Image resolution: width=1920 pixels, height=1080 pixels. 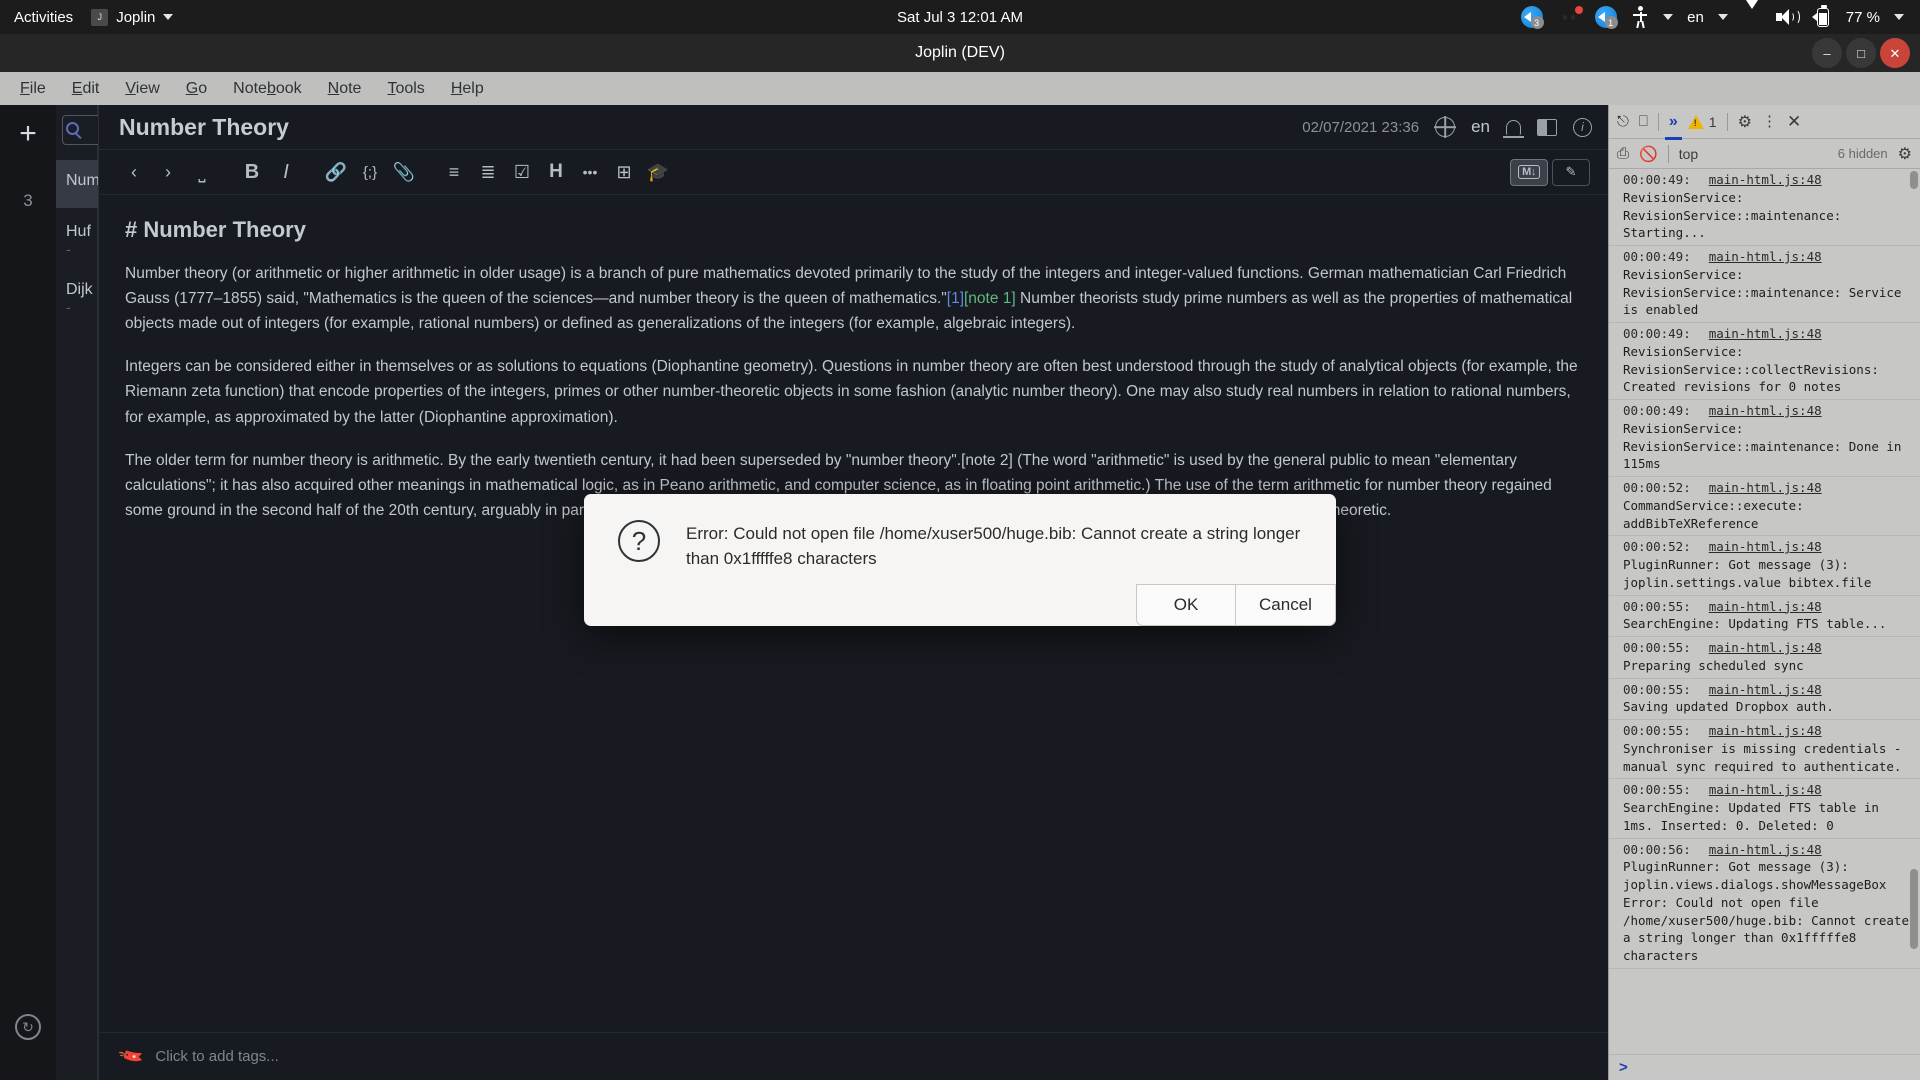 I want to click on close-icon: ✕, so click(x=1794, y=122).